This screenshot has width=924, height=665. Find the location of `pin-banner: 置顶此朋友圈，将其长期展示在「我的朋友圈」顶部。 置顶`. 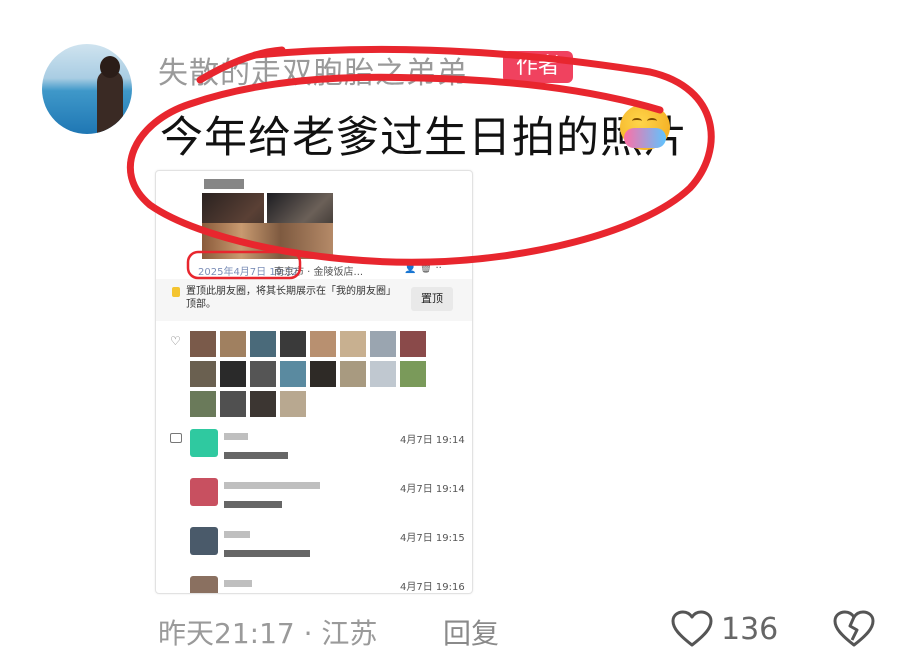

pin-banner: 置顶此朋友圈，将其长期展示在「我的朋友圈」顶部。 置顶 is located at coordinates (314, 300).